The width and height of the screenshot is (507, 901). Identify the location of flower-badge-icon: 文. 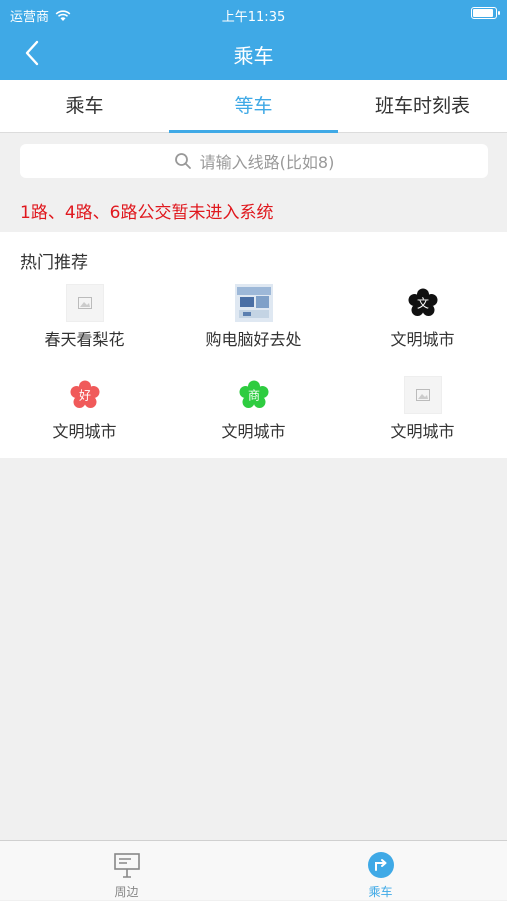
(423, 303).